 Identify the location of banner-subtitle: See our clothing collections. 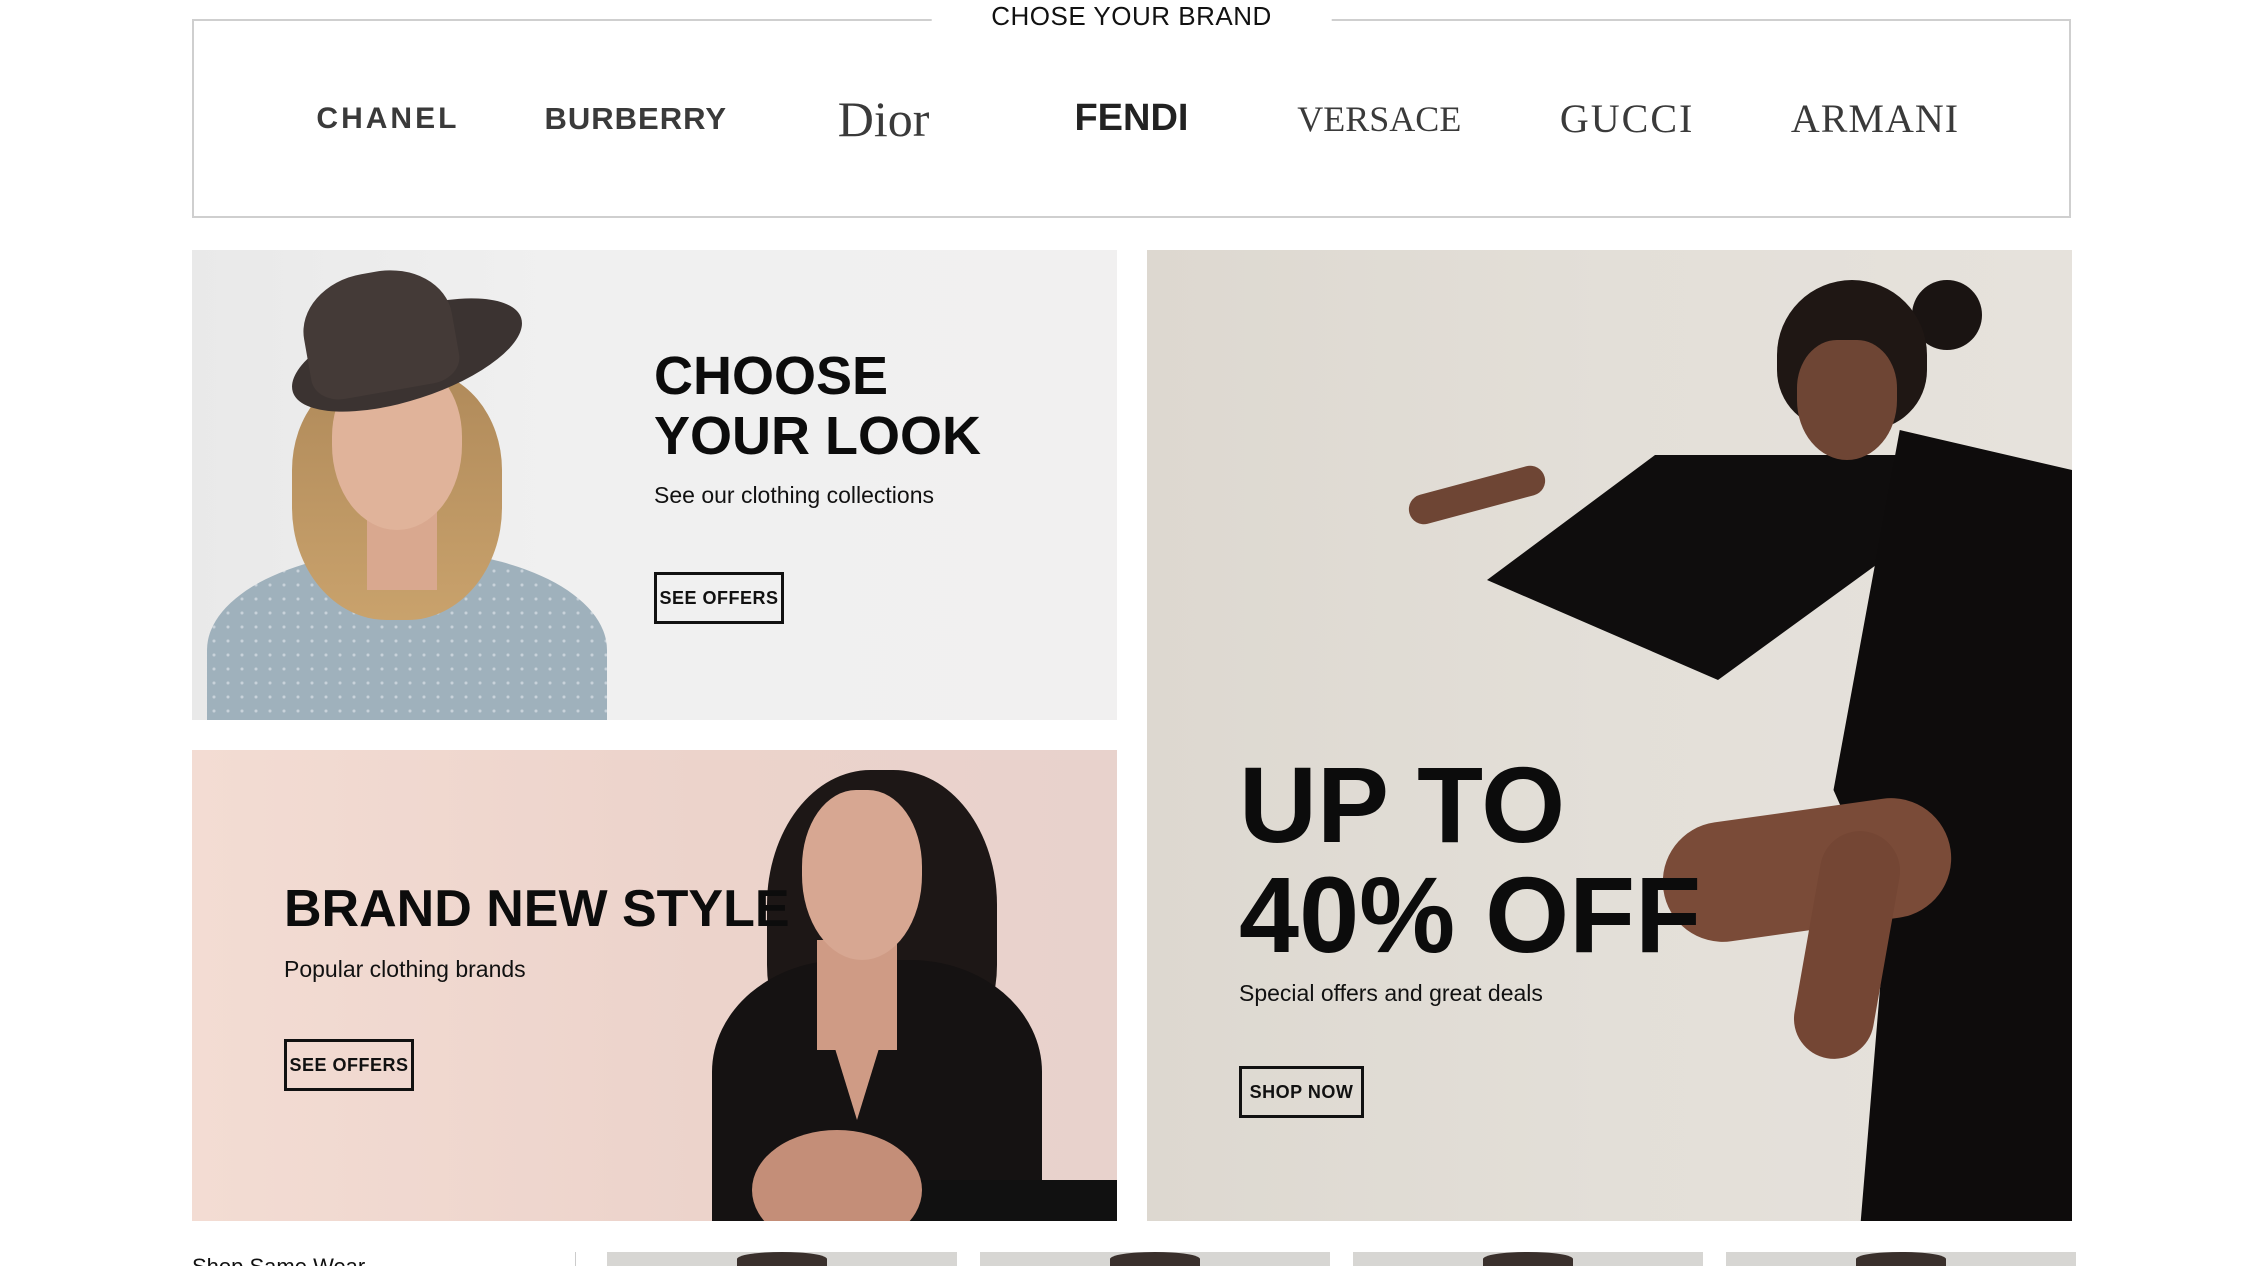
(794, 495).